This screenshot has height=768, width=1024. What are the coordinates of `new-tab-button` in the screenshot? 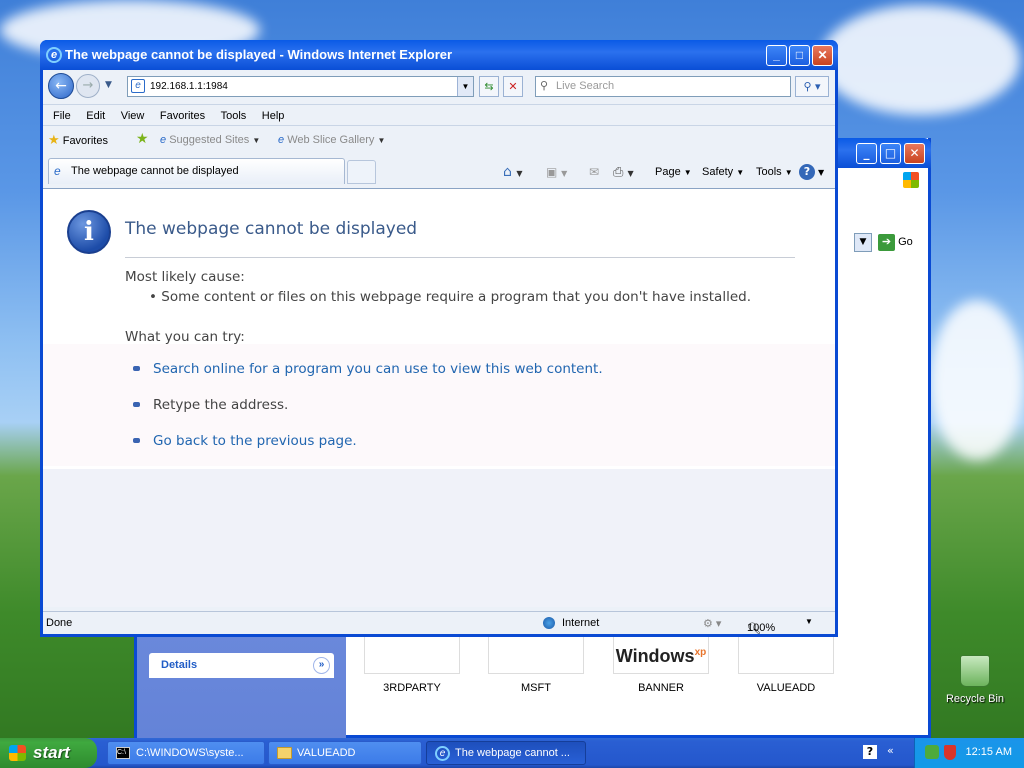 It's located at (361, 172).